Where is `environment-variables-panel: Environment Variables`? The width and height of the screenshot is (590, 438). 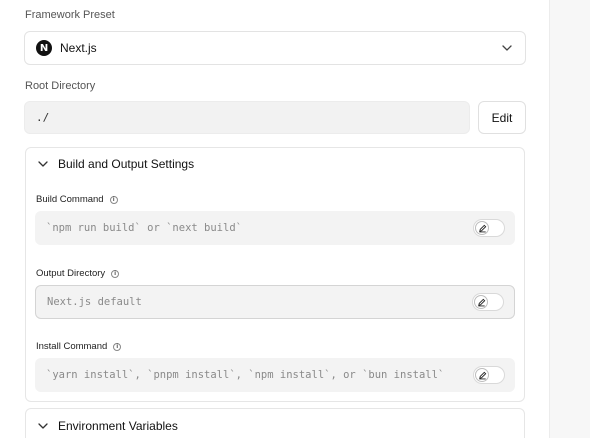 environment-variables-panel: Environment Variables is located at coordinates (275, 423).